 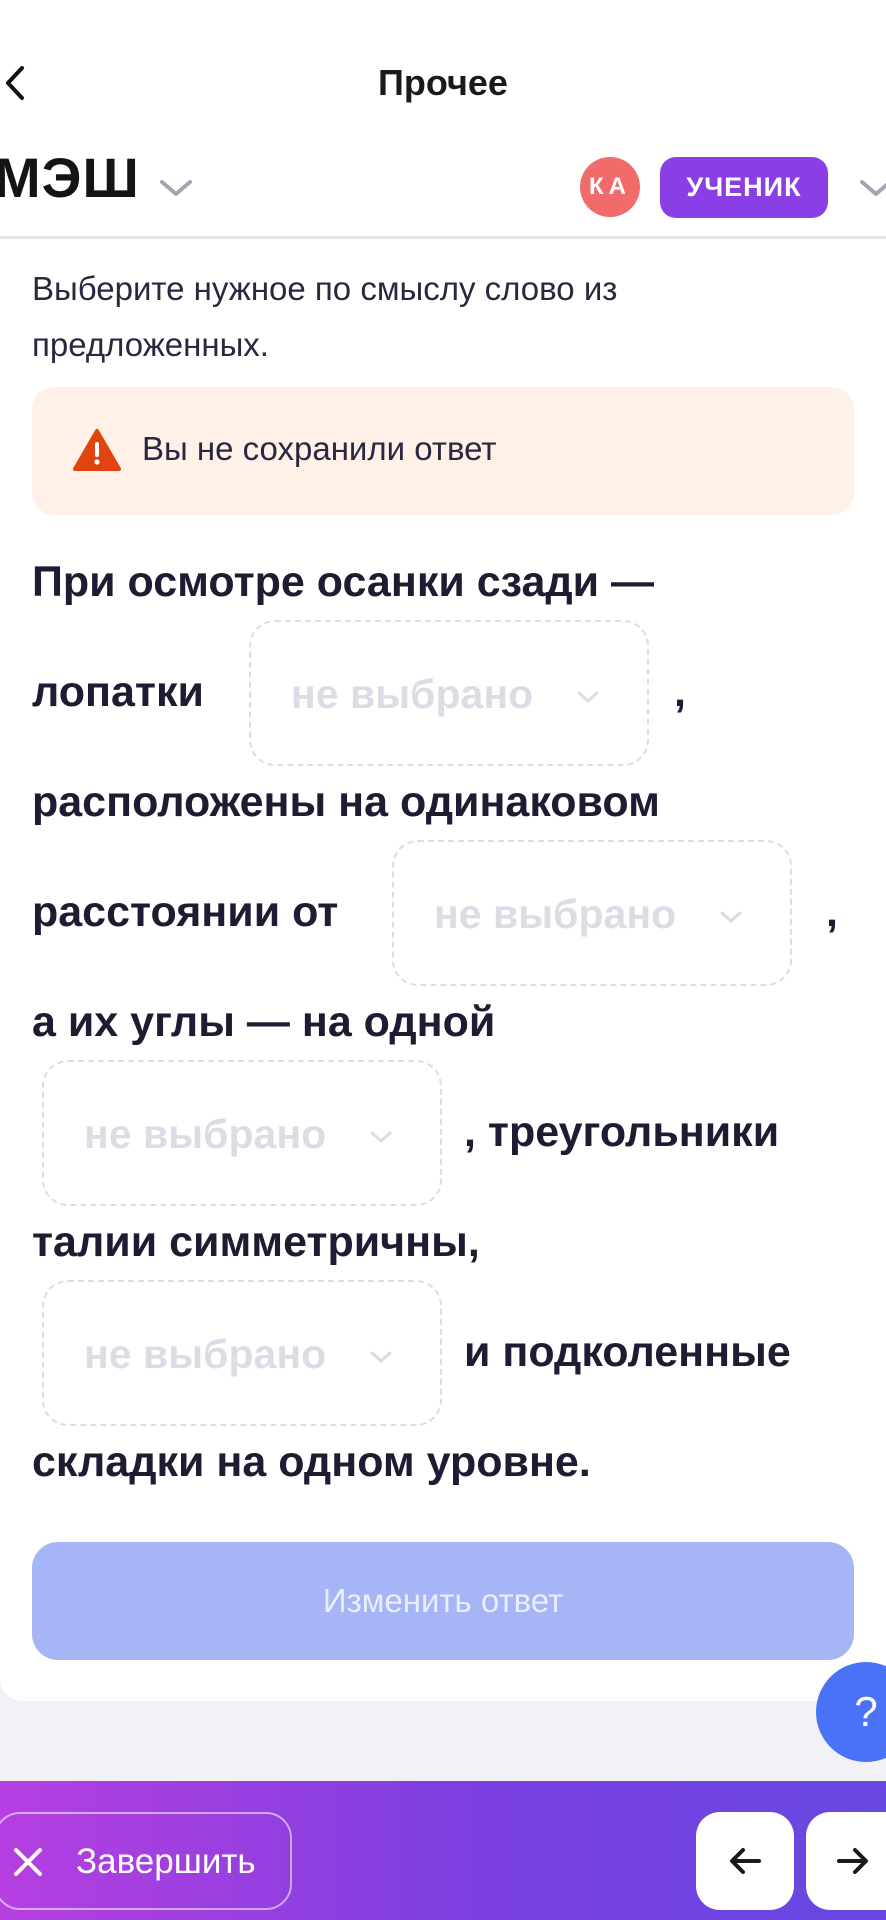 I want to click on task-text-line: и подколенные, so click(x=627, y=1352).